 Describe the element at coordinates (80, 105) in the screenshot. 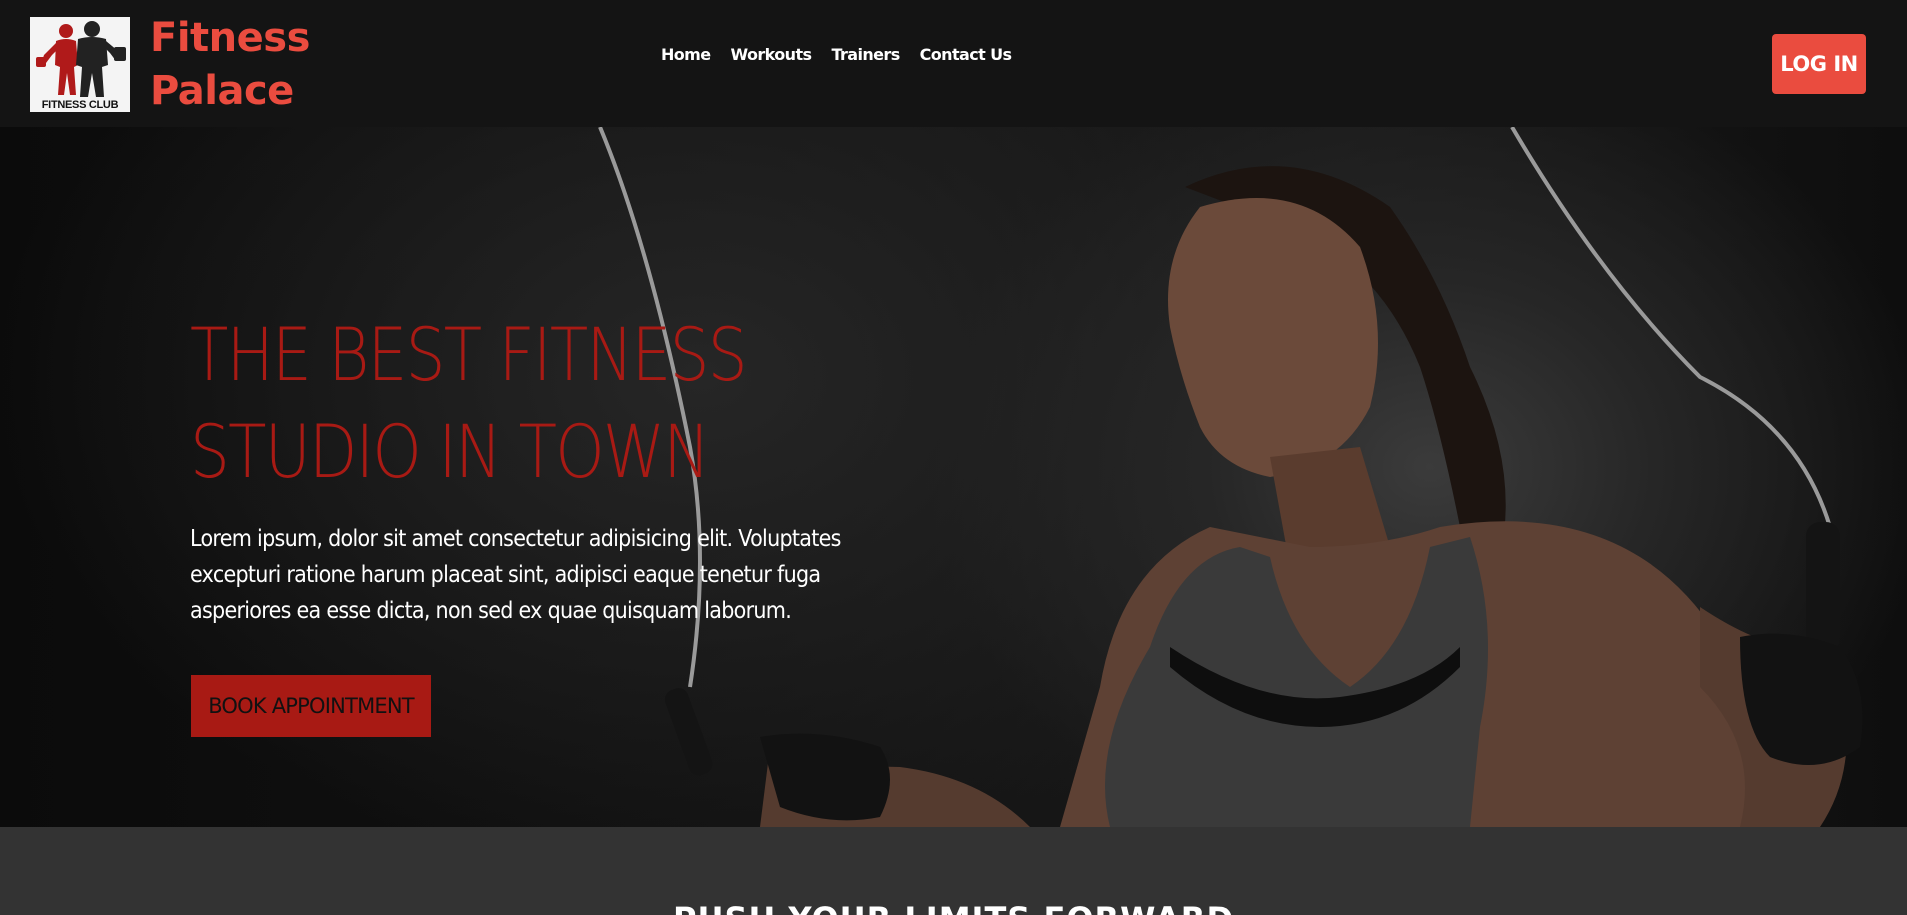

I see `logo-caption: FITNESS CLUB` at that location.